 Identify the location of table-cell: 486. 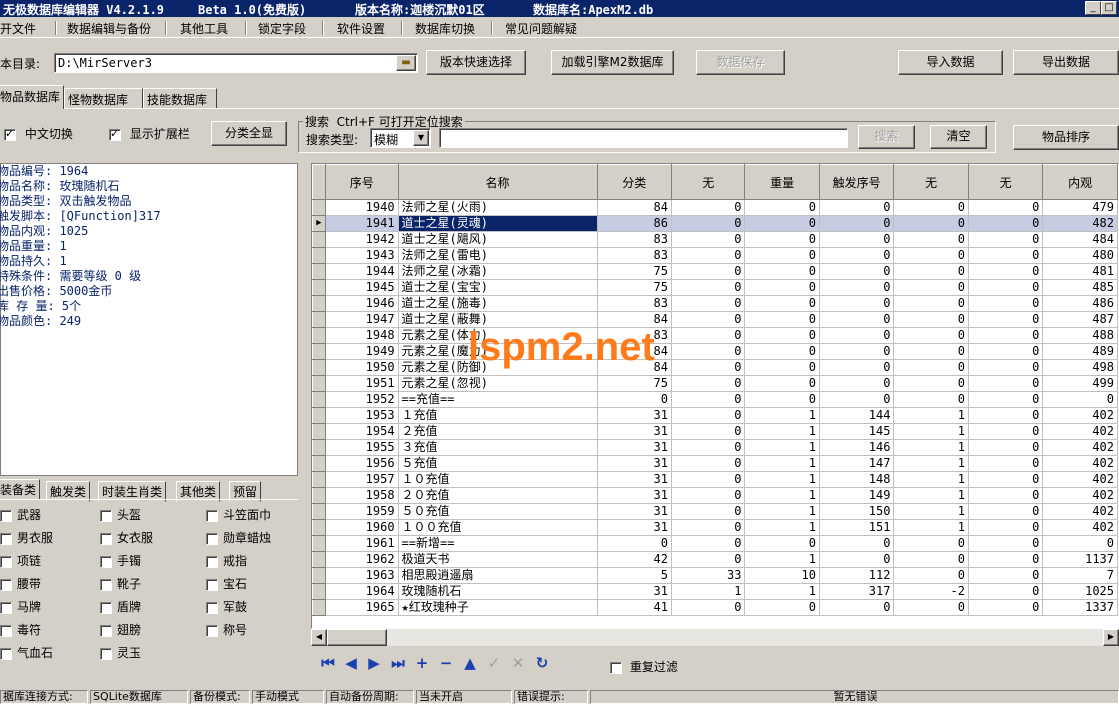
(1080, 303).